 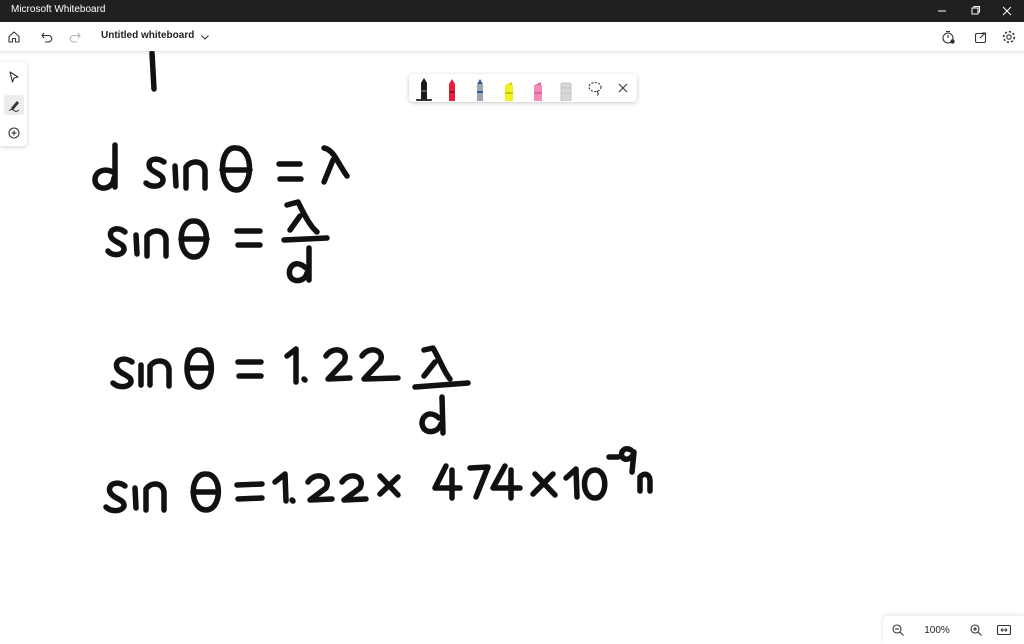 I want to click on close-icon, so click(x=1007, y=11).